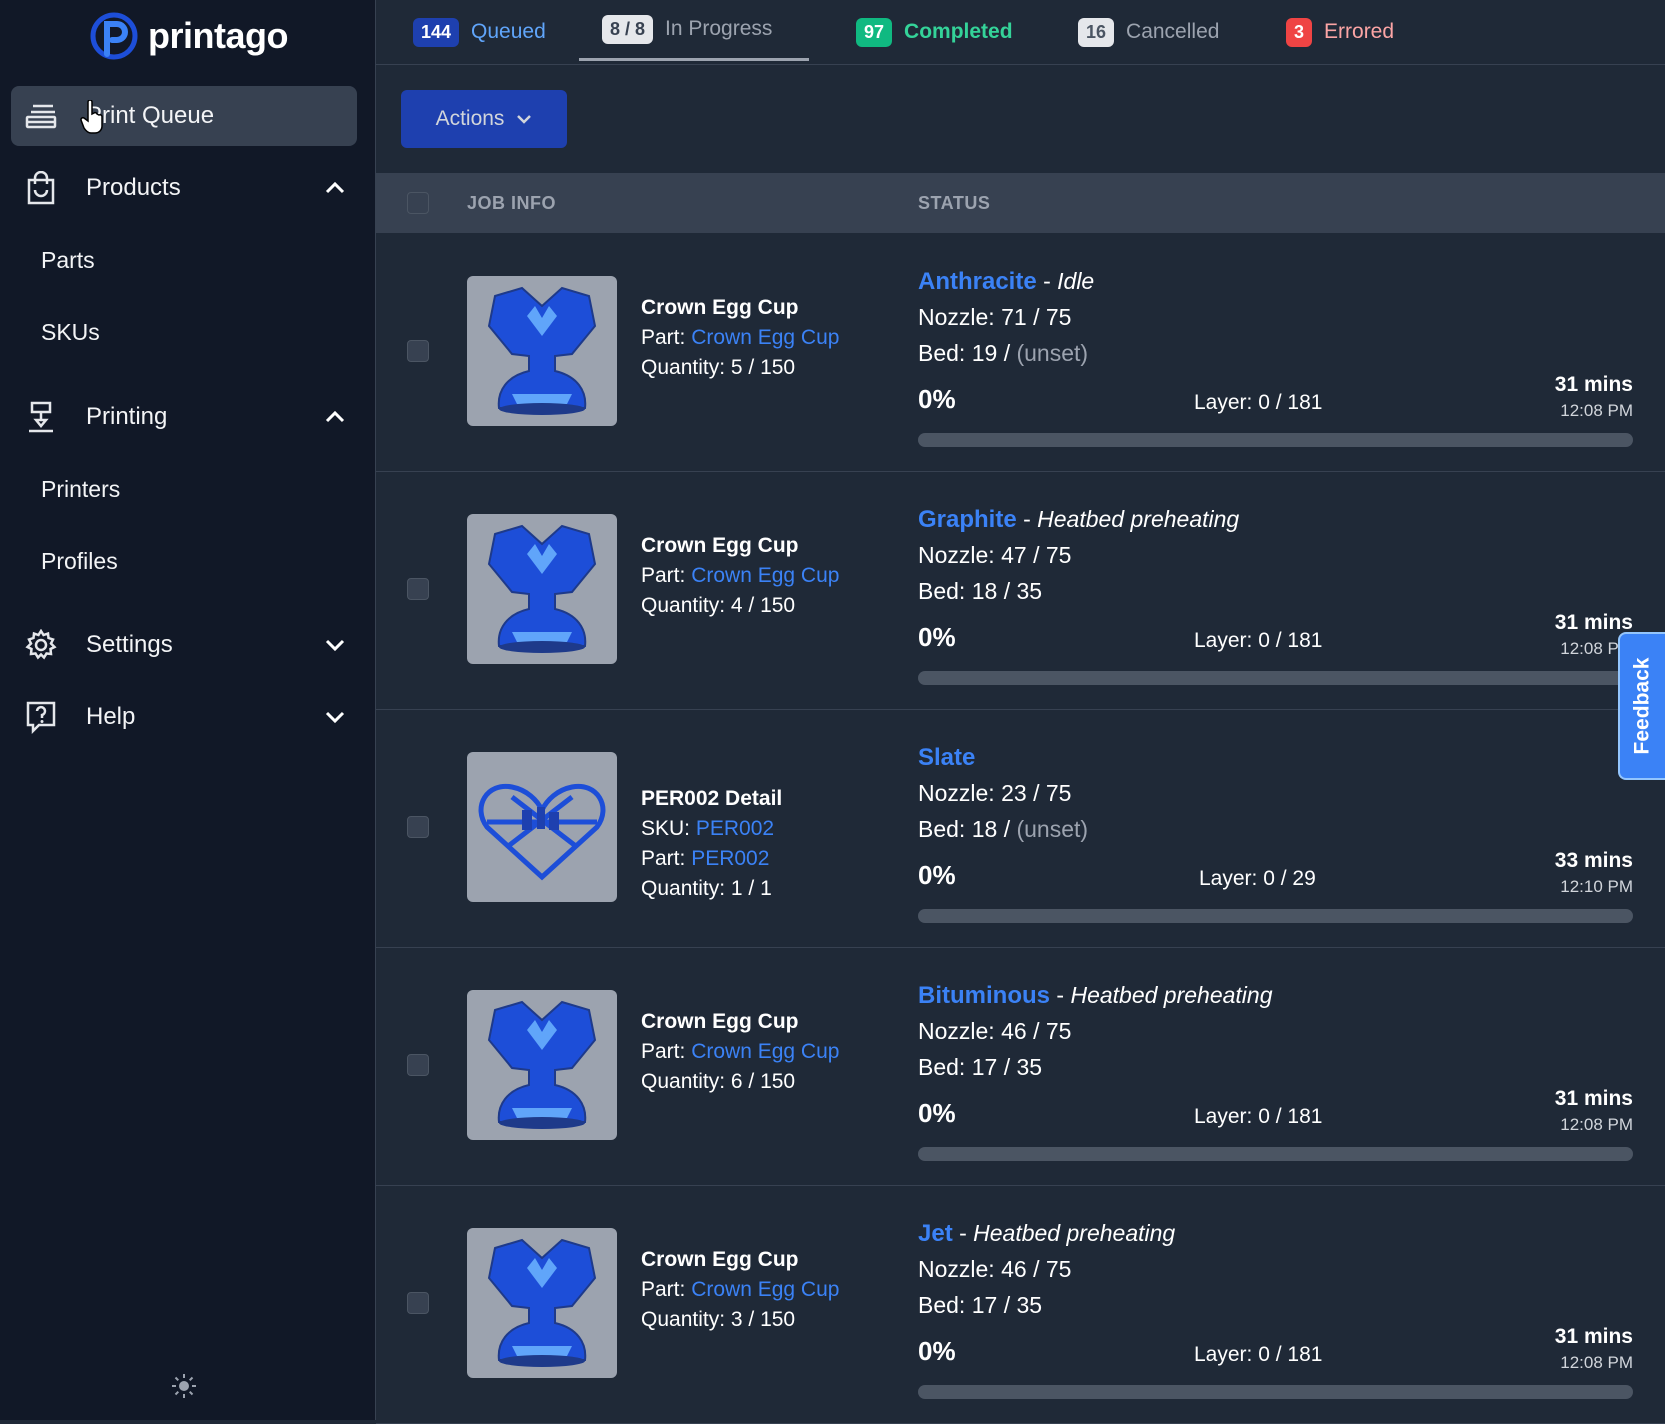  What do you see at coordinates (150, 115) in the screenshot?
I see `sidebar-item-label: Print Queue` at bounding box center [150, 115].